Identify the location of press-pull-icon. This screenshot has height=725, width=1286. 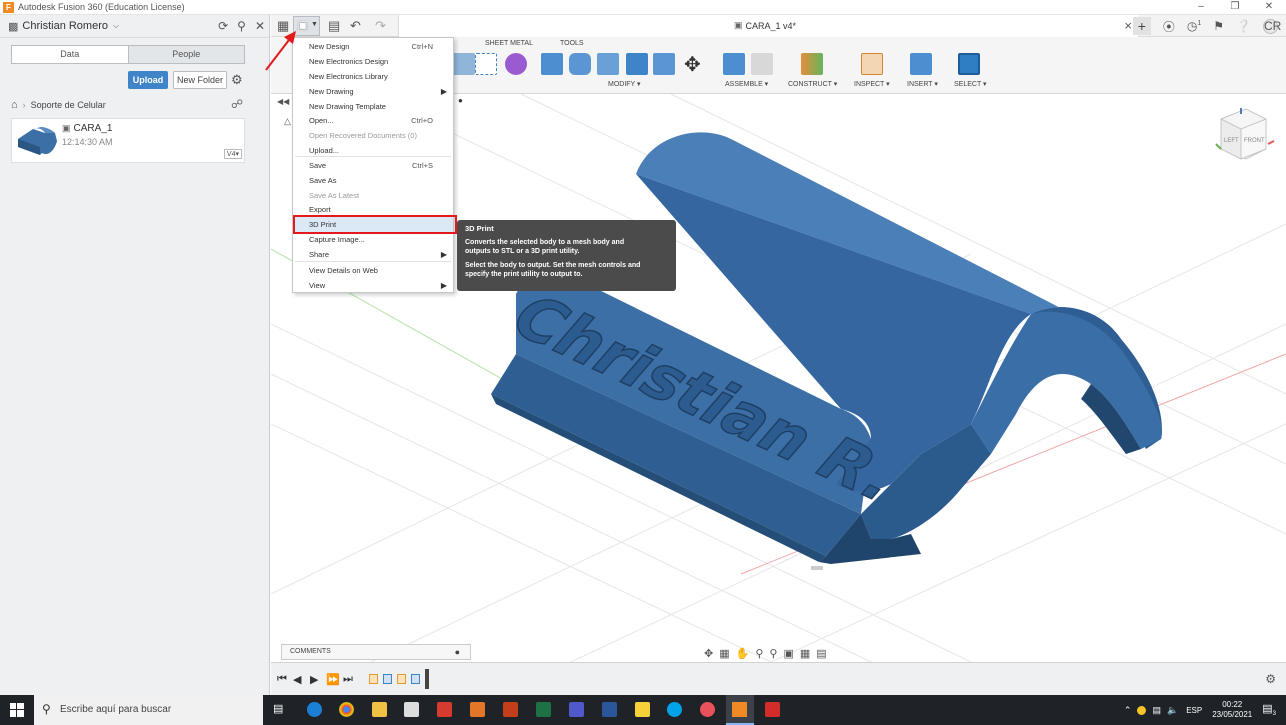
(552, 64).